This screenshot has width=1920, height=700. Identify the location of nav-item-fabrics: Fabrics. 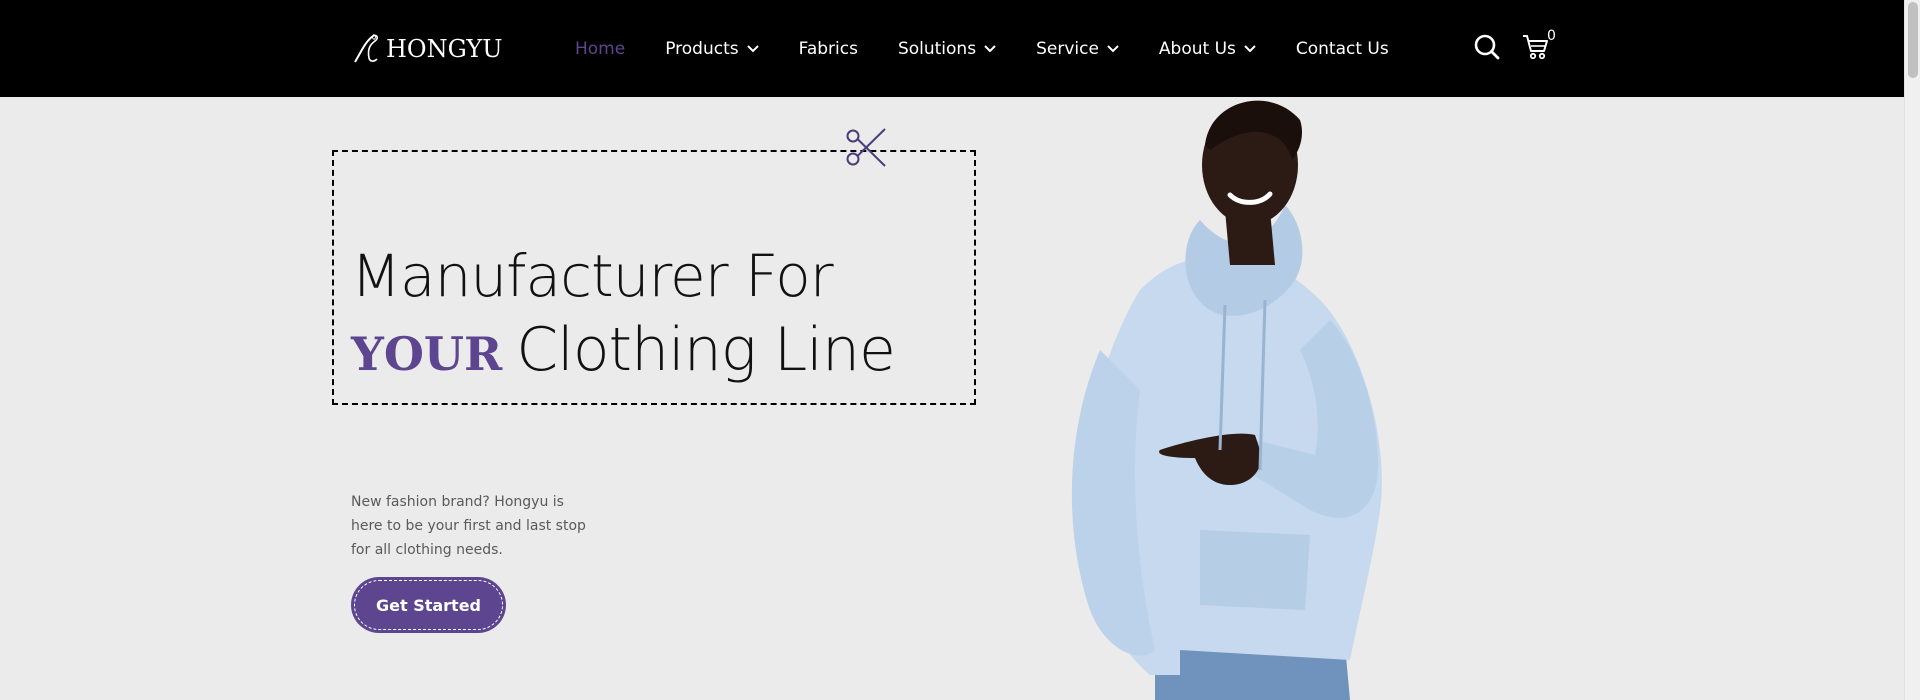
(828, 49).